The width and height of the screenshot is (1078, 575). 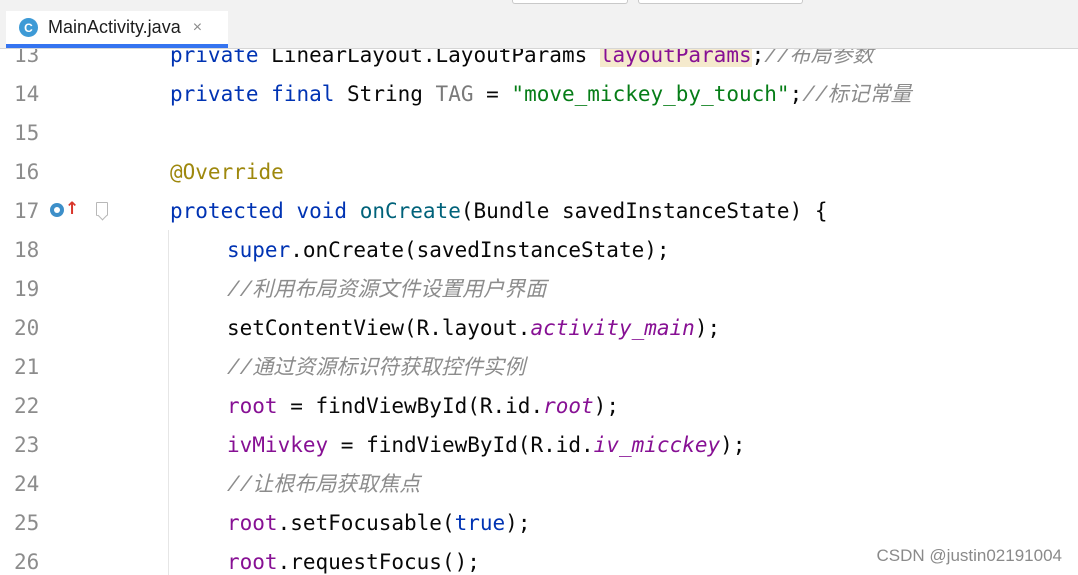 What do you see at coordinates (27, 172) in the screenshot?
I see `line-number: 16` at bounding box center [27, 172].